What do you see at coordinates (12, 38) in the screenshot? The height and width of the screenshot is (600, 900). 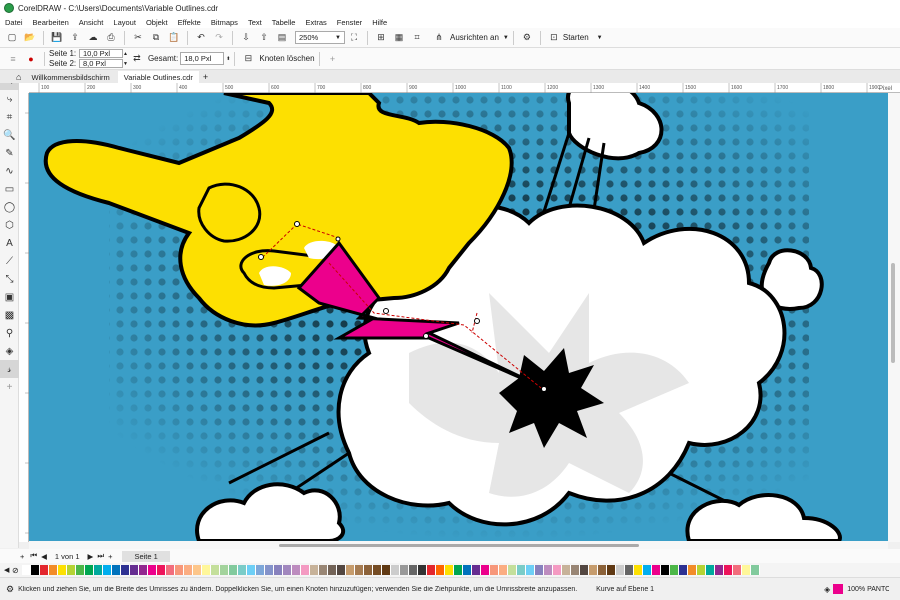 I see `new-document-icon: ▢` at bounding box center [12, 38].